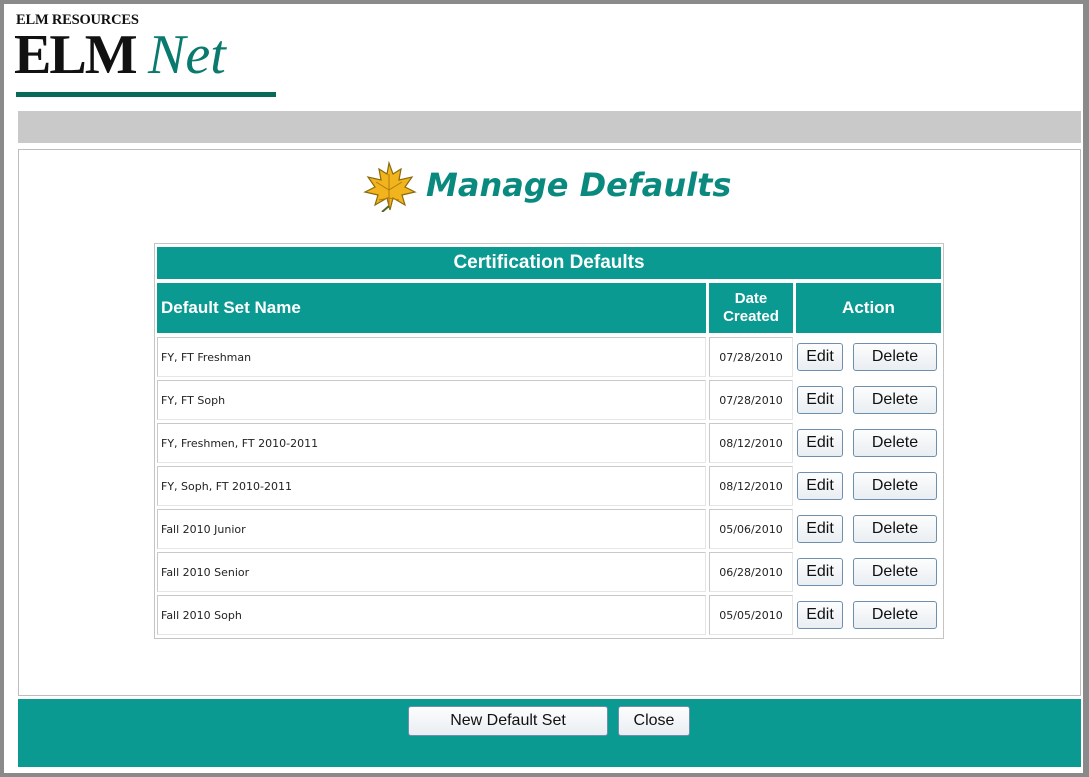  I want to click on column-header-date: Date Created, so click(751, 308).